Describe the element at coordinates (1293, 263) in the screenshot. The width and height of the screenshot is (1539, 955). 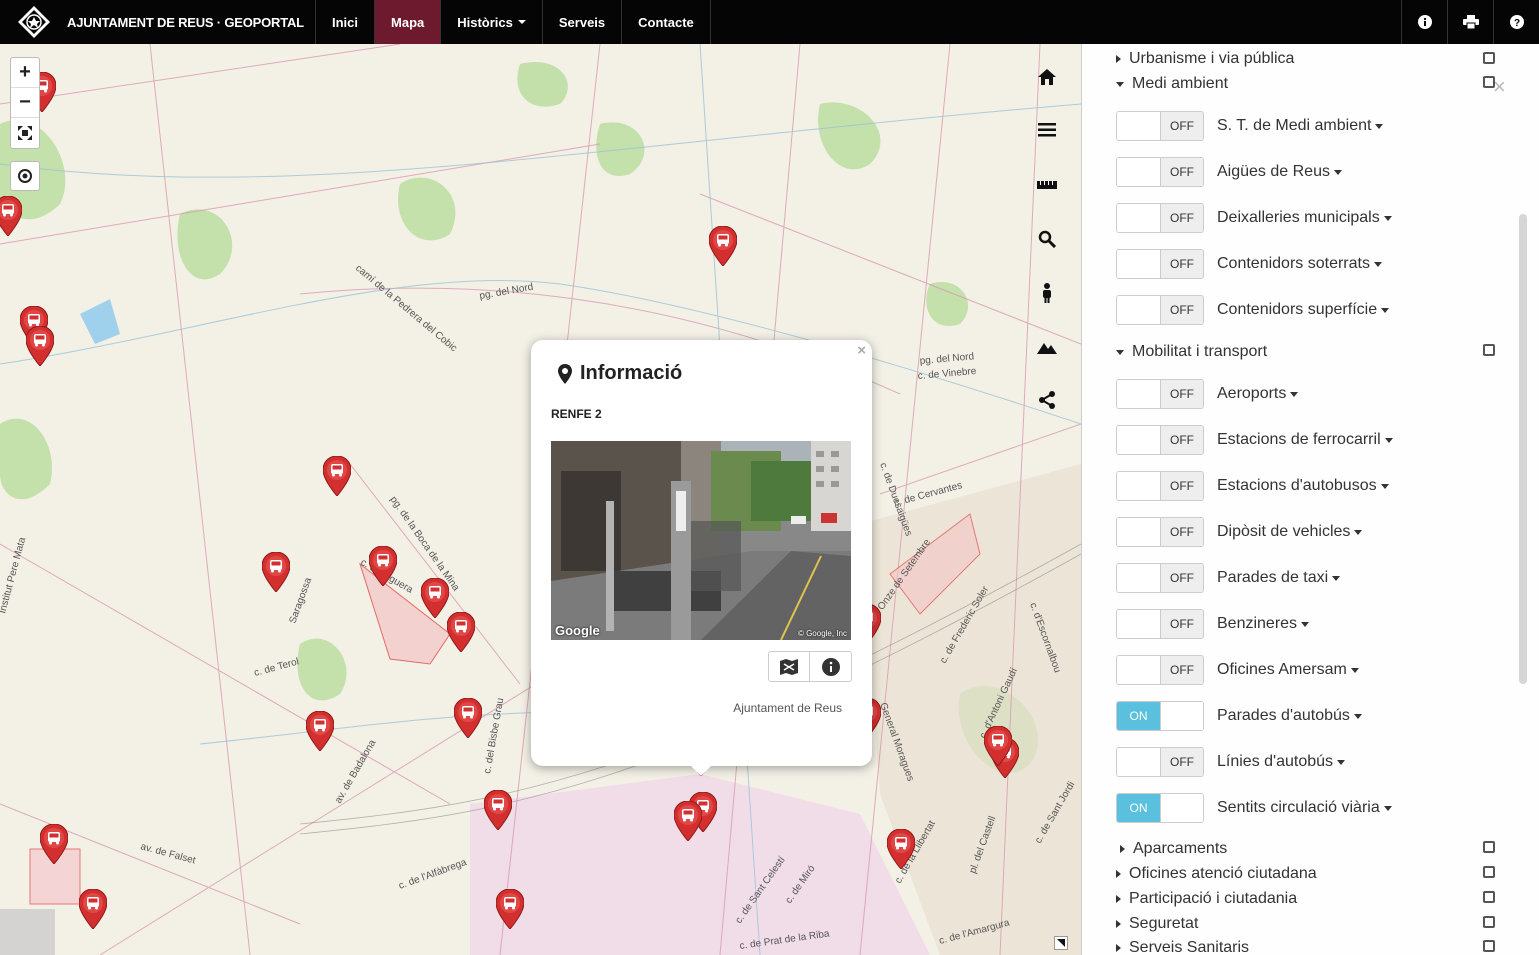
I see `layer-name: Contenidors soterrats` at that location.